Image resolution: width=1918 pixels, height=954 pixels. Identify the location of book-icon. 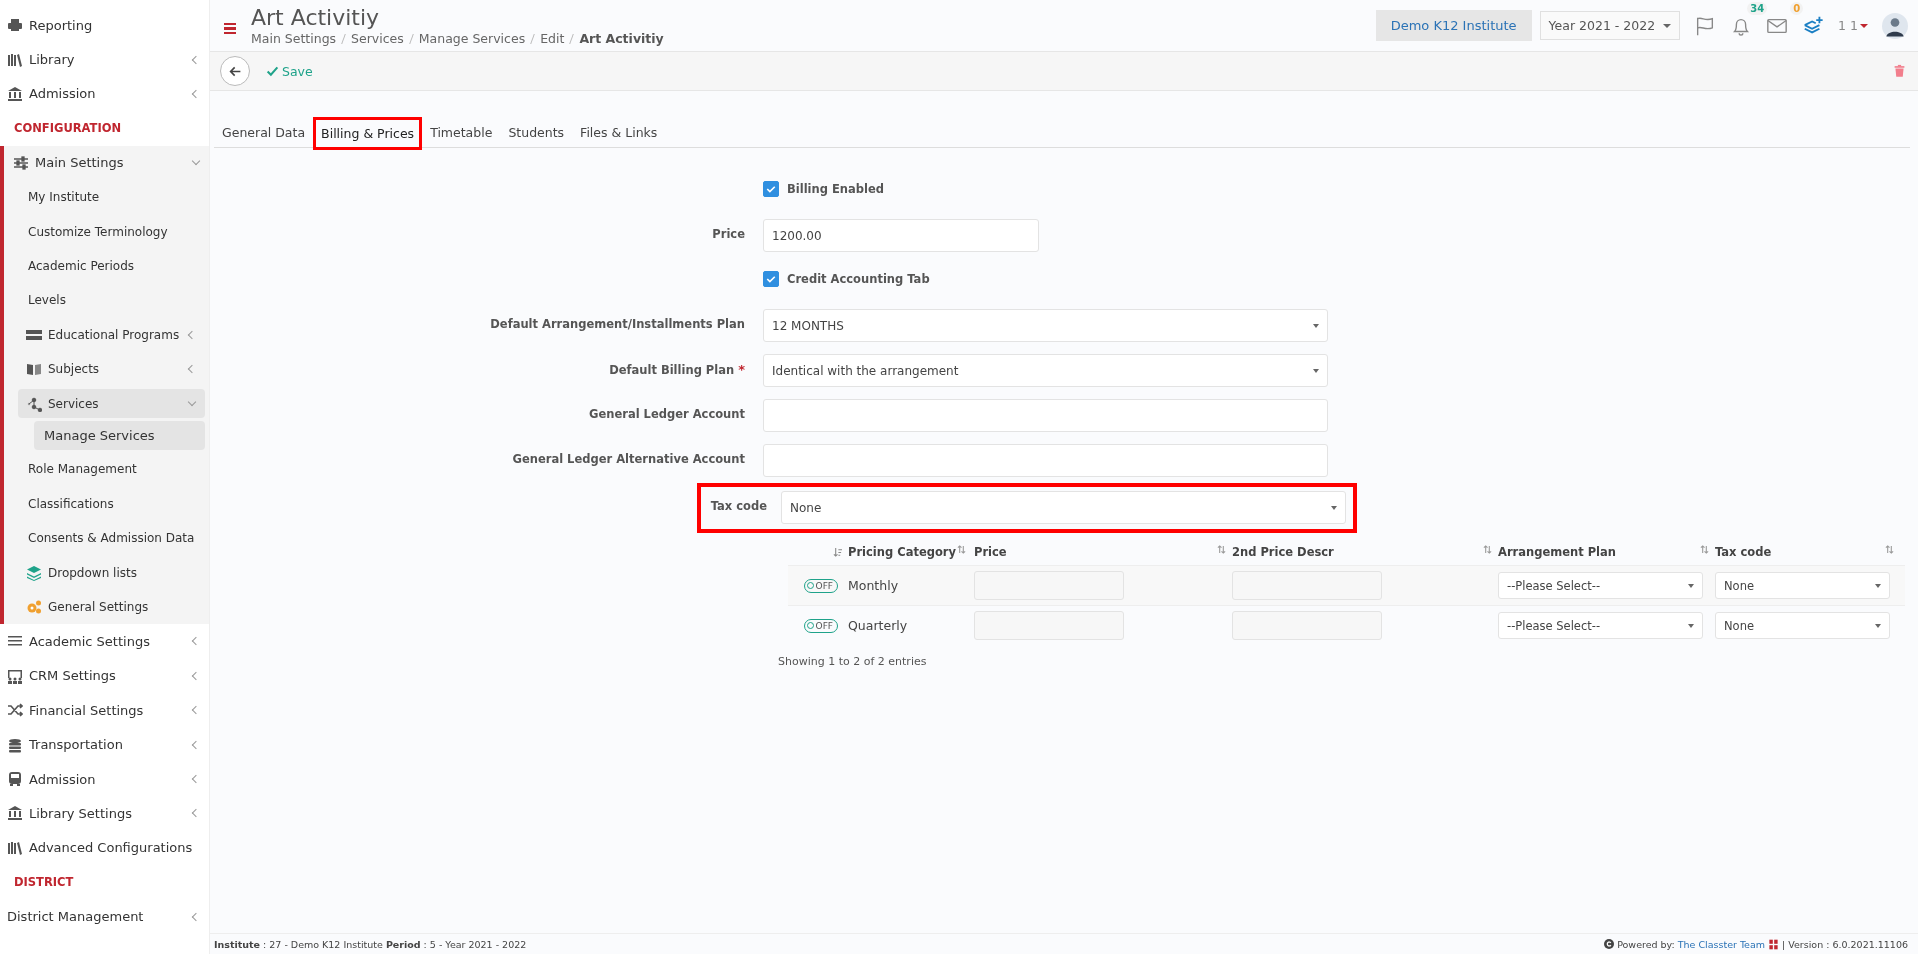
(34, 369).